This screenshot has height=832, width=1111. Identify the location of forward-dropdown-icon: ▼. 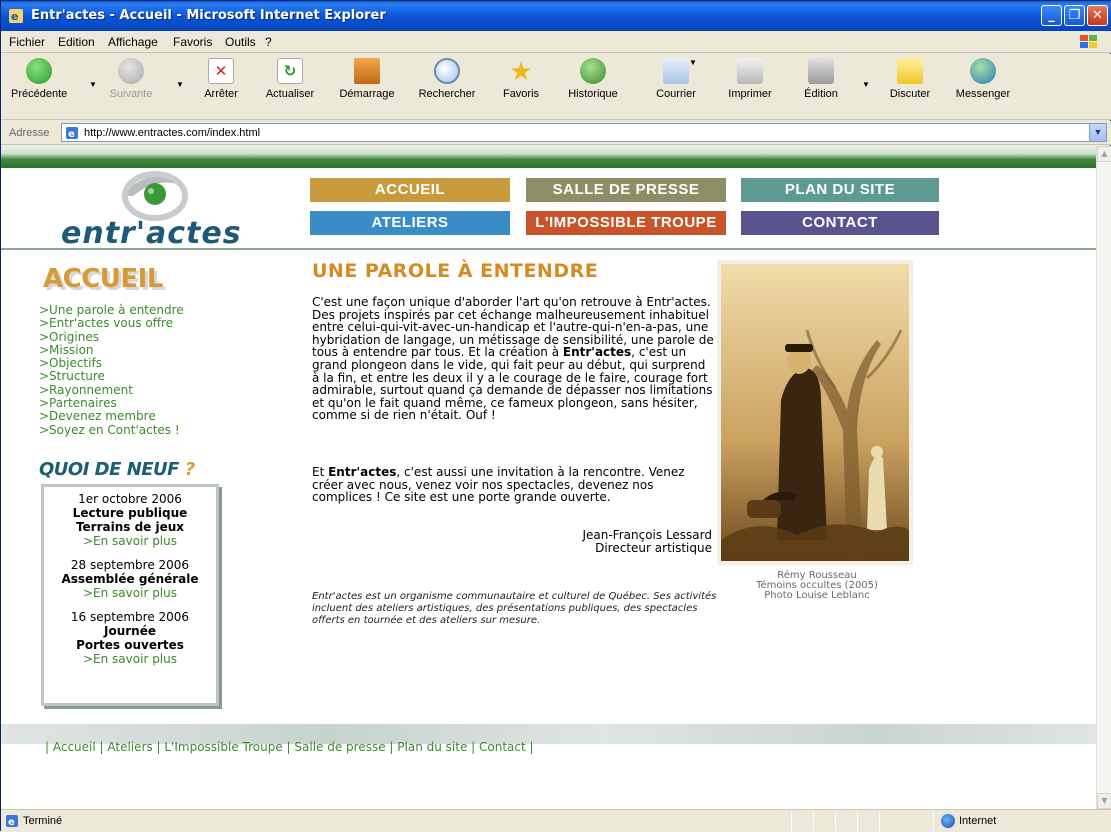
(180, 84).